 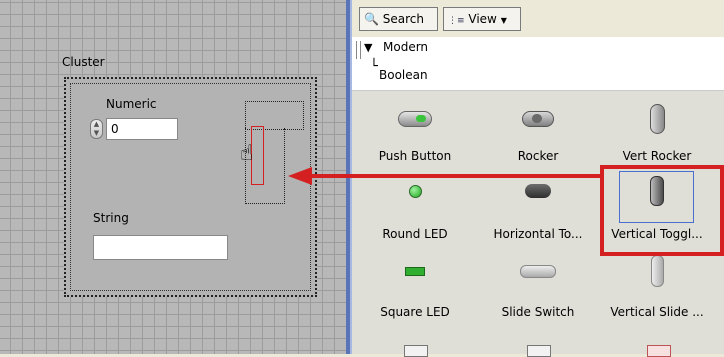 What do you see at coordinates (538, 119) in the screenshot?
I see `rocker-icon` at bounding box center [538, 119].